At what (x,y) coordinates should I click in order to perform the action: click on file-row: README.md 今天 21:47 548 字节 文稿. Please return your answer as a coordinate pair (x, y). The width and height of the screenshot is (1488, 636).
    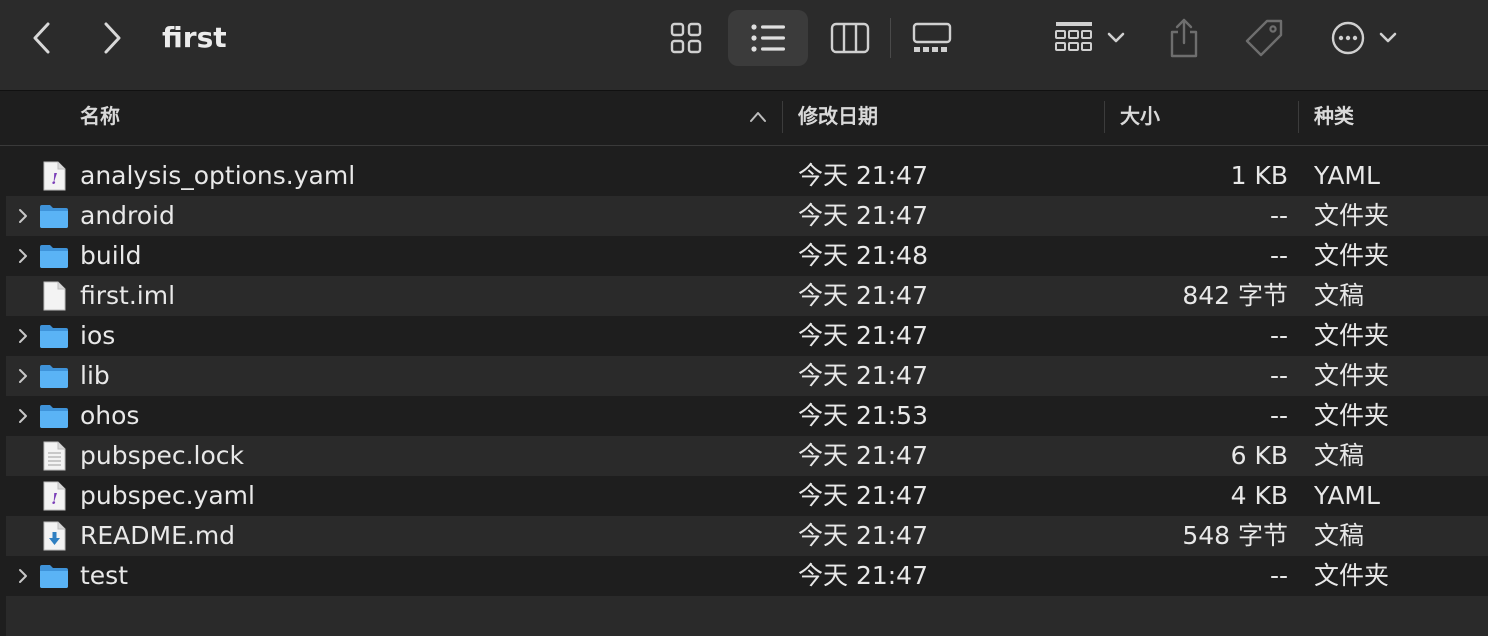
    Looking at the image, I should click on (747, 536).